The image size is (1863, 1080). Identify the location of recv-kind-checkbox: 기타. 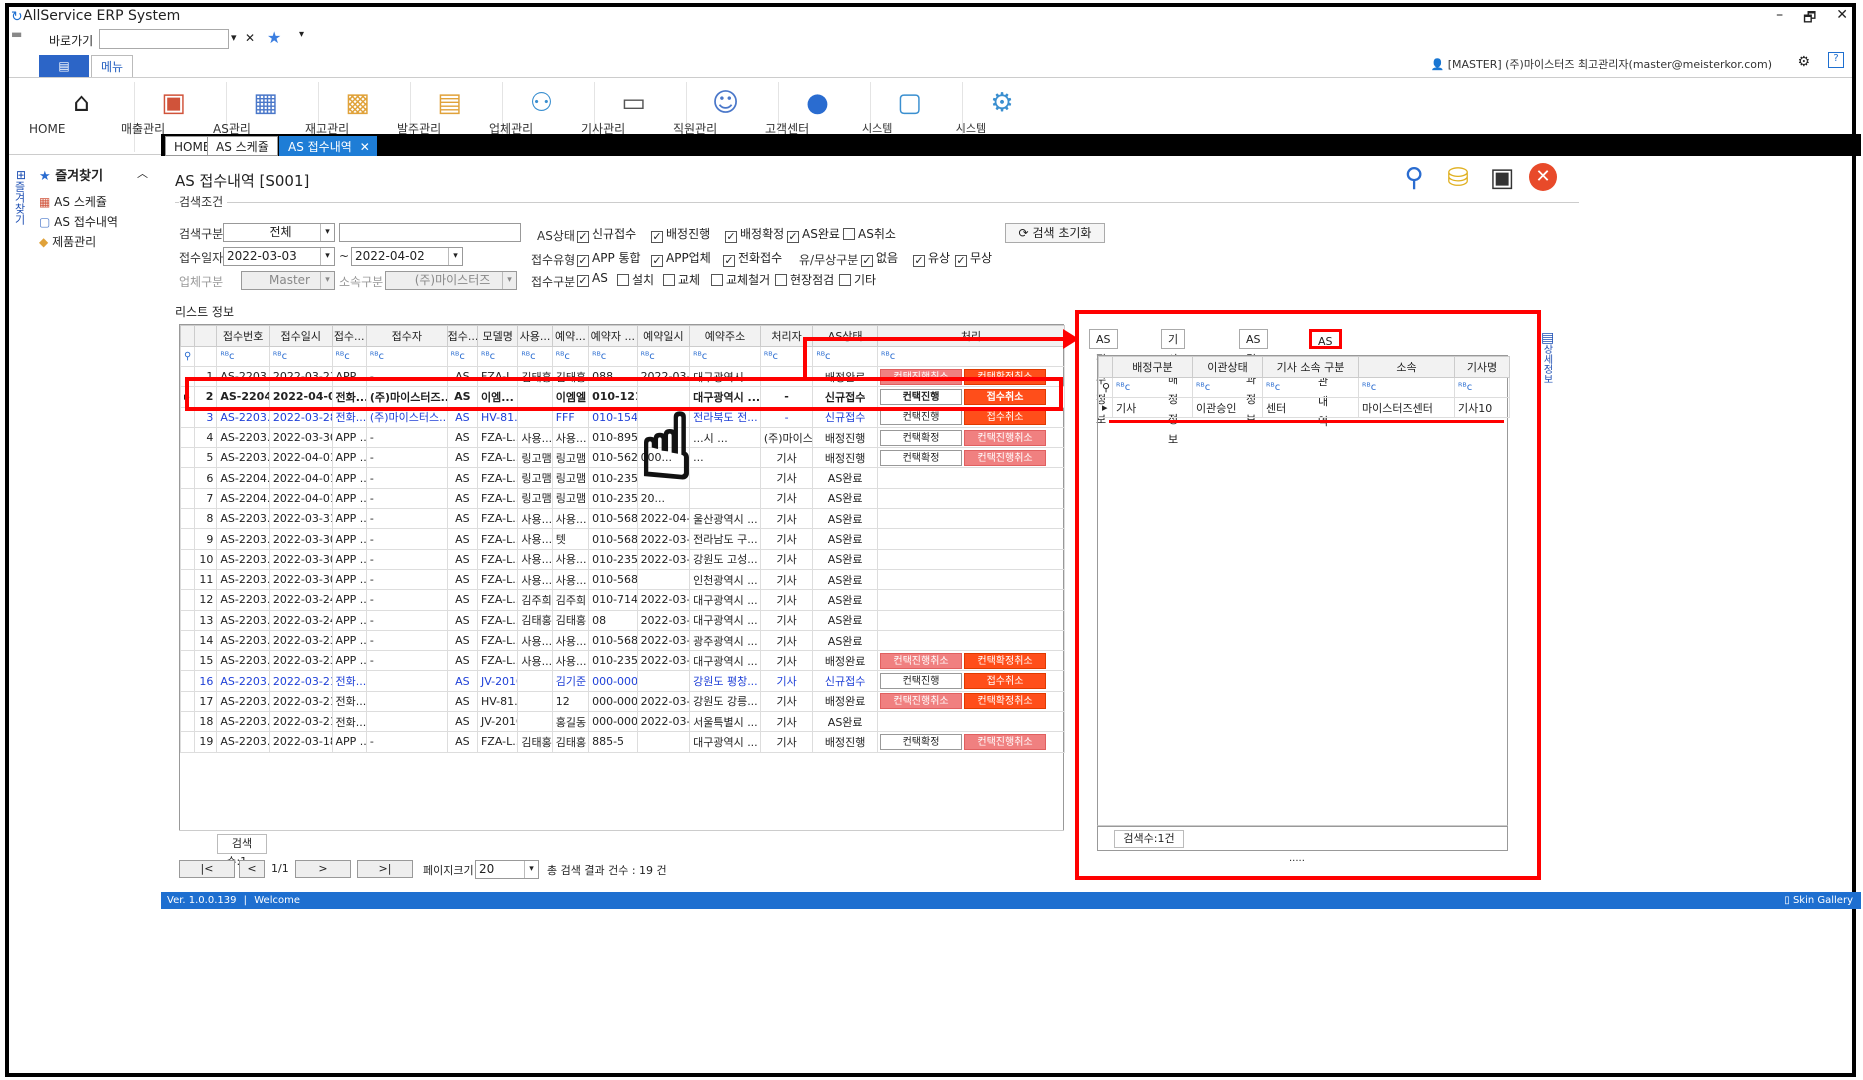
(857, 279).